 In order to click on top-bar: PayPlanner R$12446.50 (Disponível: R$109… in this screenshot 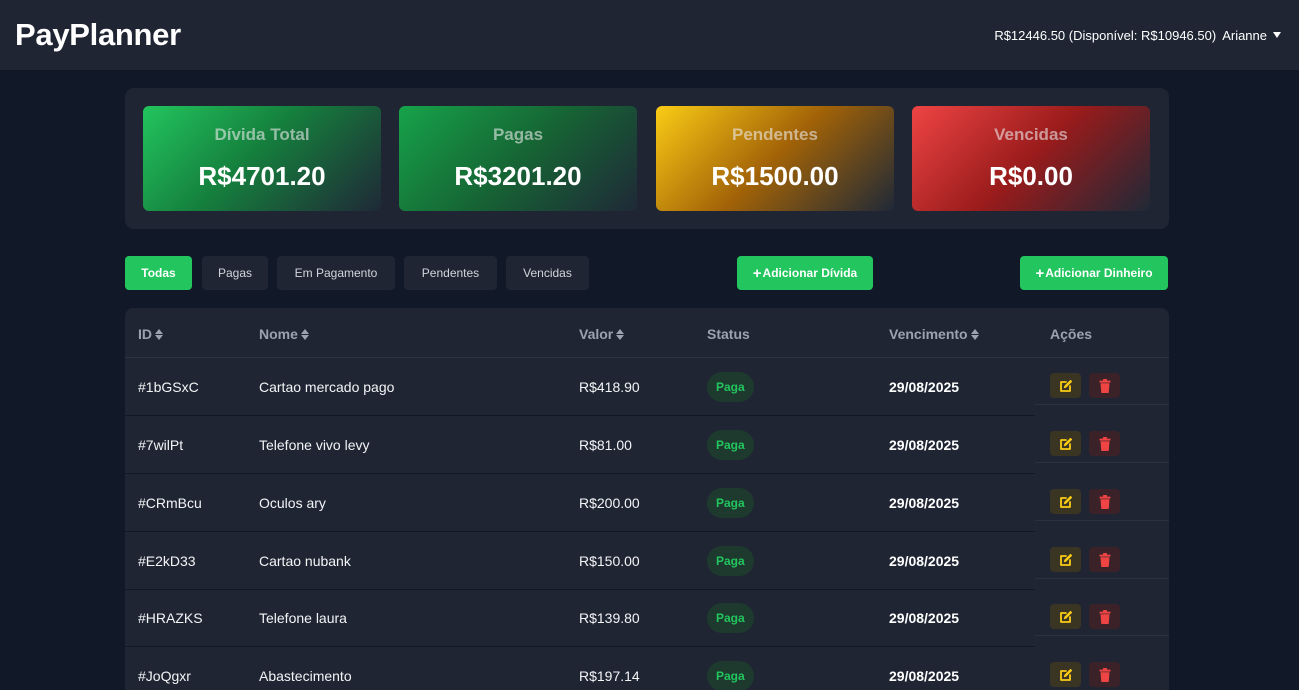, I will do `click(649, 35)`.